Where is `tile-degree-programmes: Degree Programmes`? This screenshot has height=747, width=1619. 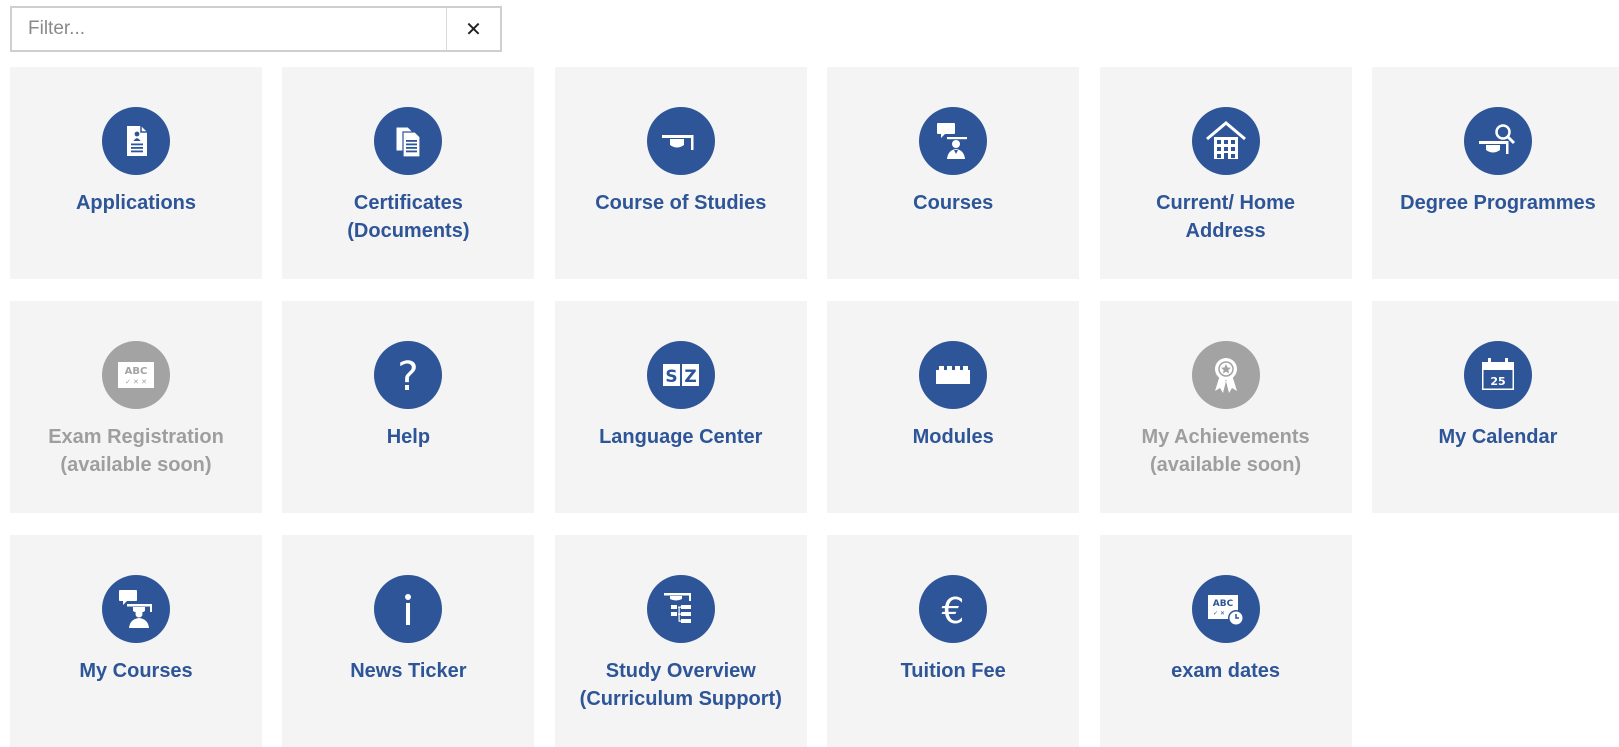 tile-degree-programmes: Degree Programmes is located at coordinates (1495, 173).